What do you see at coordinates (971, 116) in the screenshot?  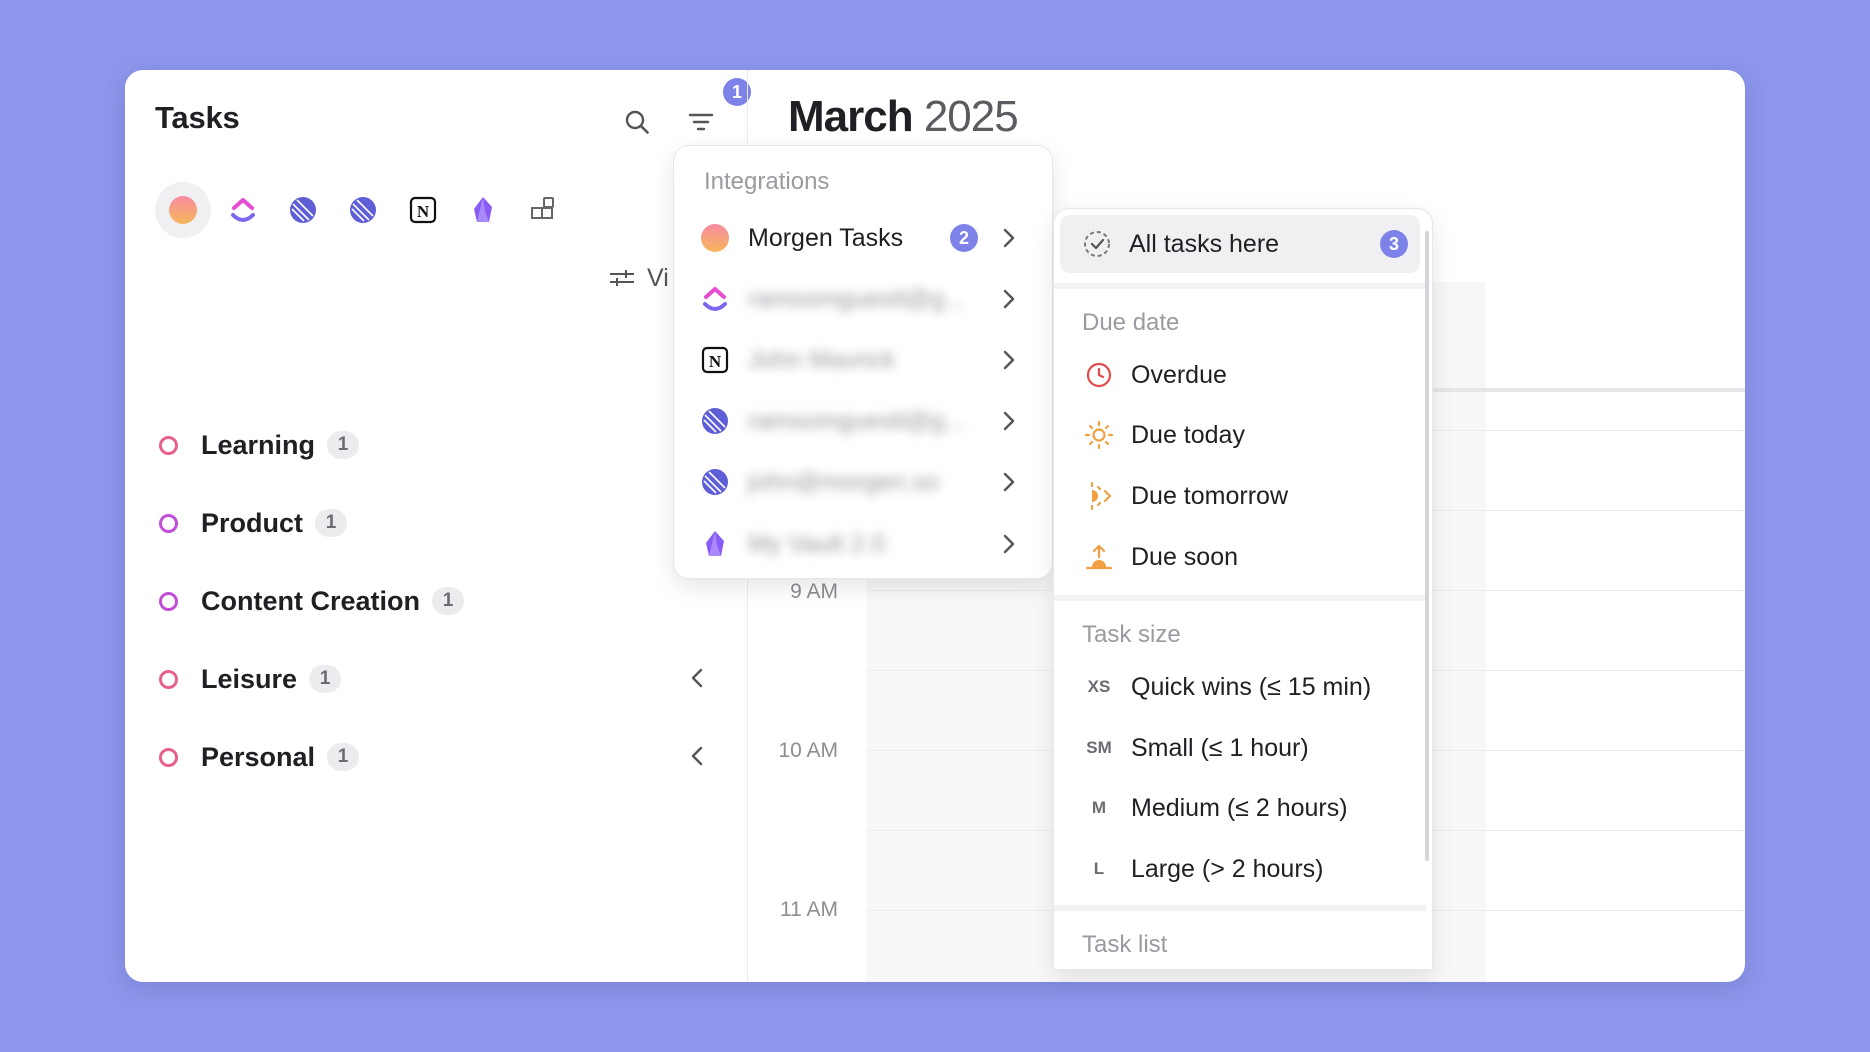 I see `calendar-year: 2025` at bounding box center [971, 116].